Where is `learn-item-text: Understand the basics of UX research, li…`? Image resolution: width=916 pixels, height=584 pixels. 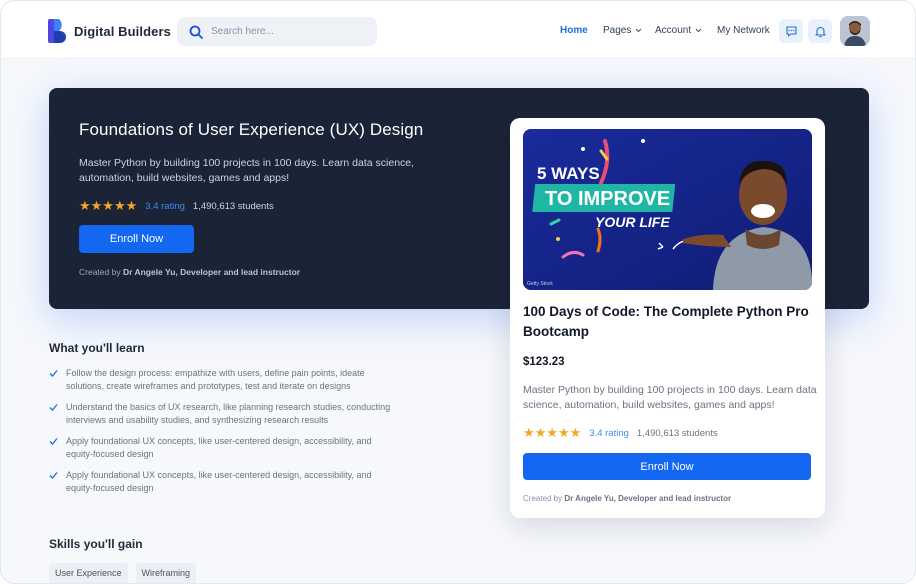
learn-item-text: Understand the basics of UX research, li… is located at coordinates (228, 413).